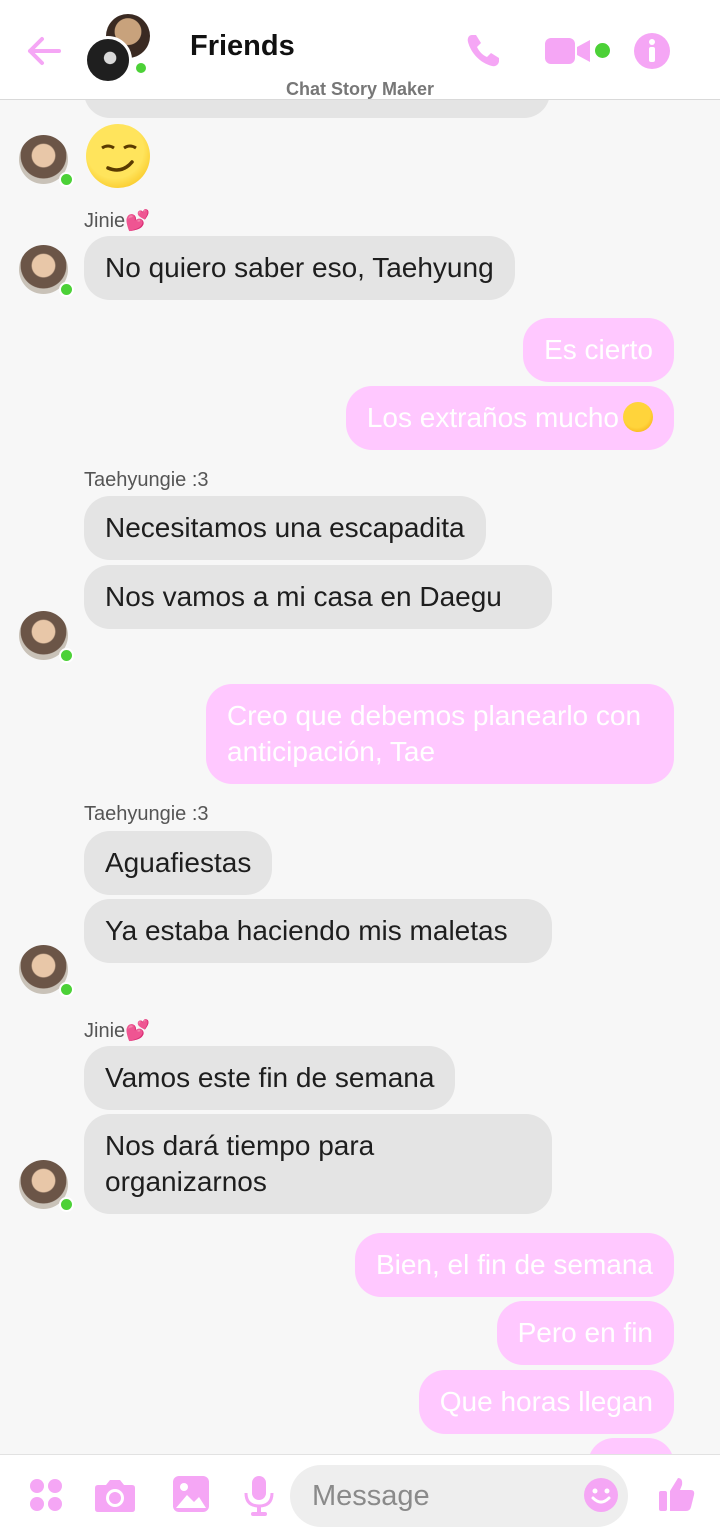 This screenshot has width=720, height=1534. What do you see at coordinates (318, 931) in the screenshot?
I see `message-bubble: Ya estaba haciendo mis maletas` at bounding box center [318, 931].